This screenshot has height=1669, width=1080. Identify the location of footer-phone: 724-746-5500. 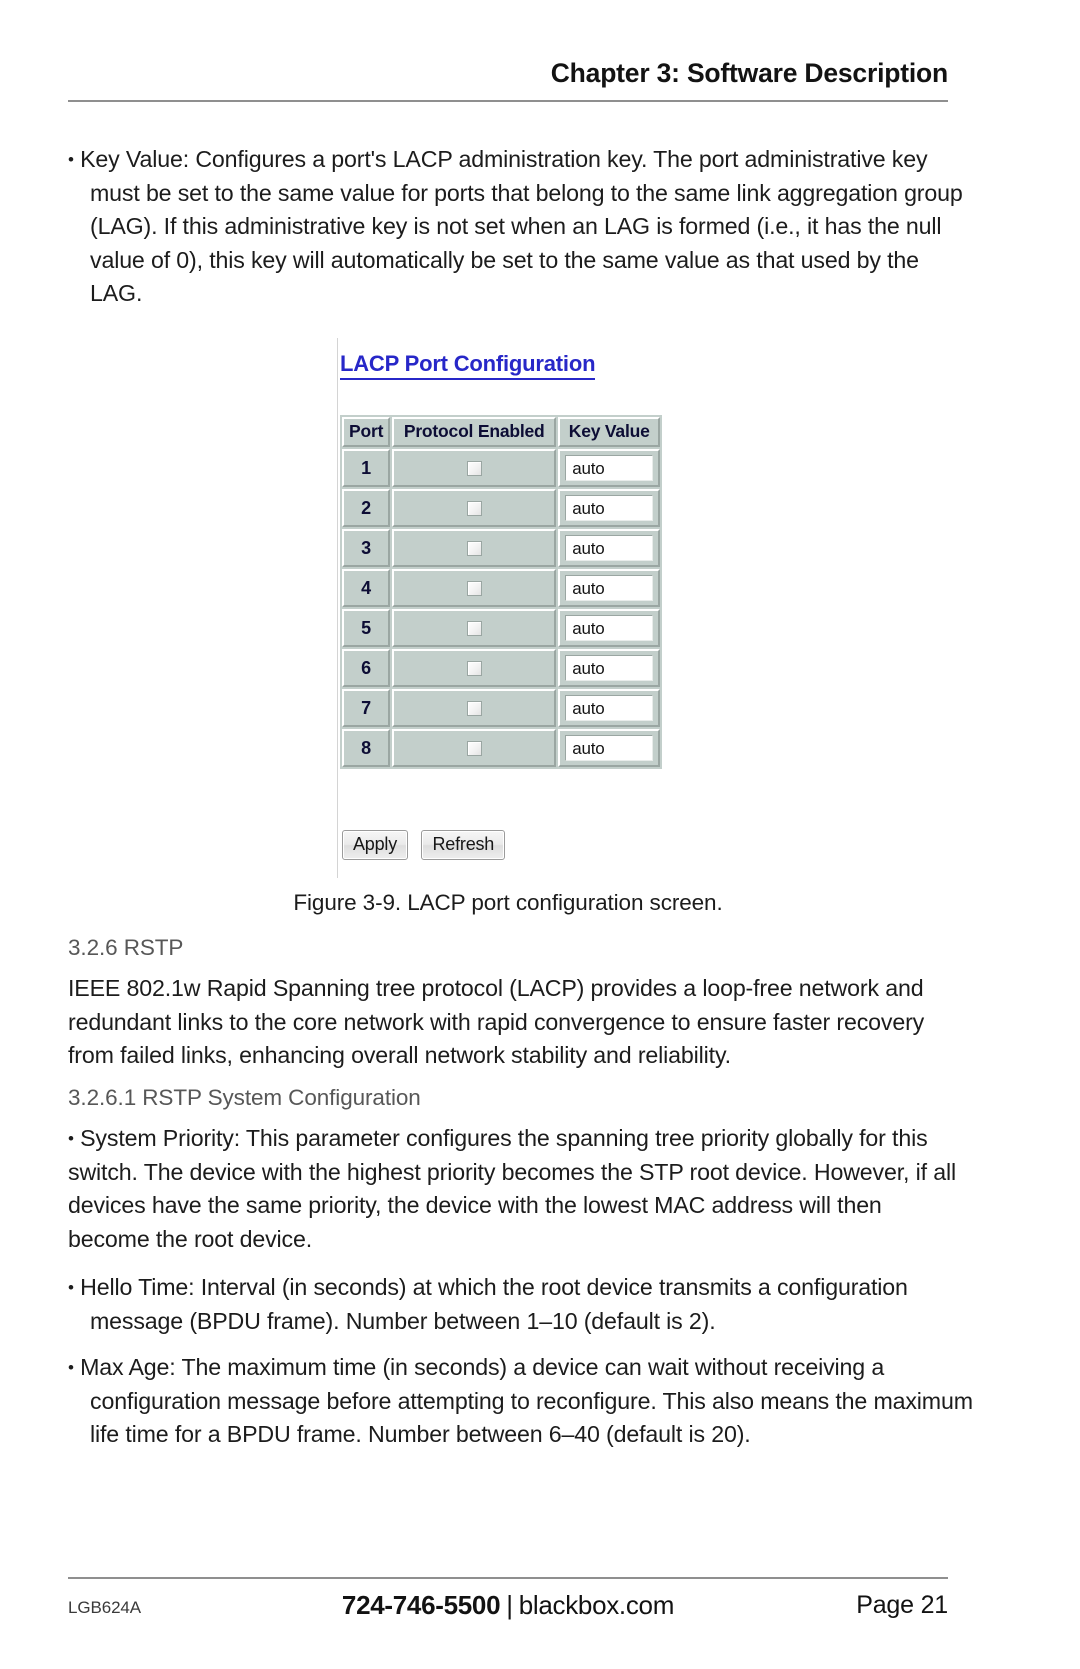
(421, 1605).